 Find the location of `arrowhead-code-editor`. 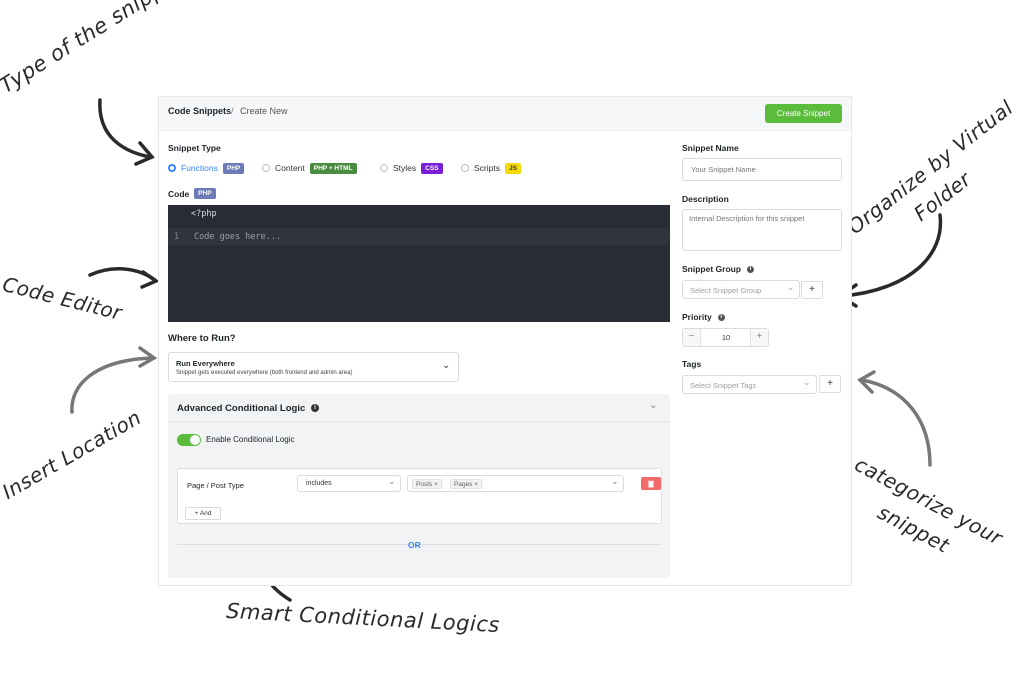

arrowhead-code-editor is located at coordinates (150, 279).